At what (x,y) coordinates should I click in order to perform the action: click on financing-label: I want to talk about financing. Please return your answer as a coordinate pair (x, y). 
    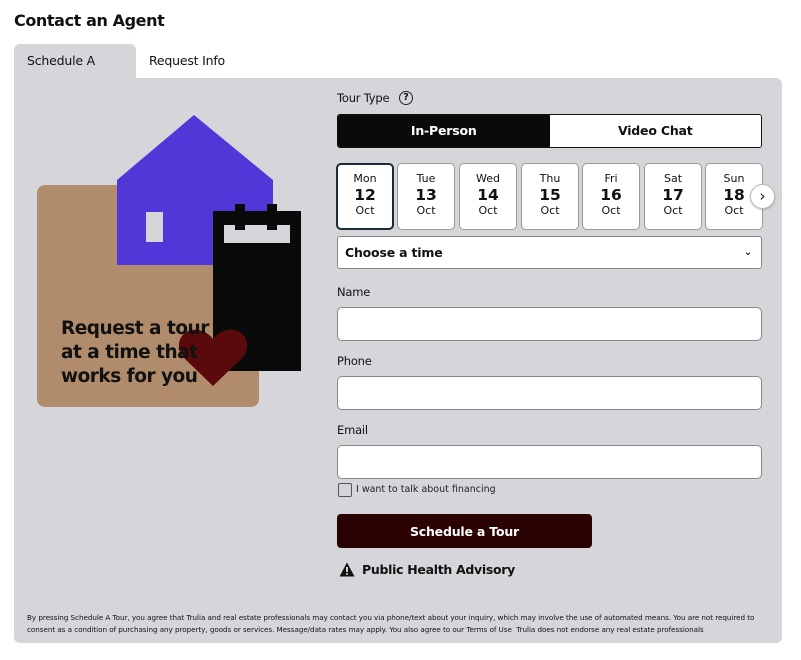
    Looking at the image, I should click on (426, 489).